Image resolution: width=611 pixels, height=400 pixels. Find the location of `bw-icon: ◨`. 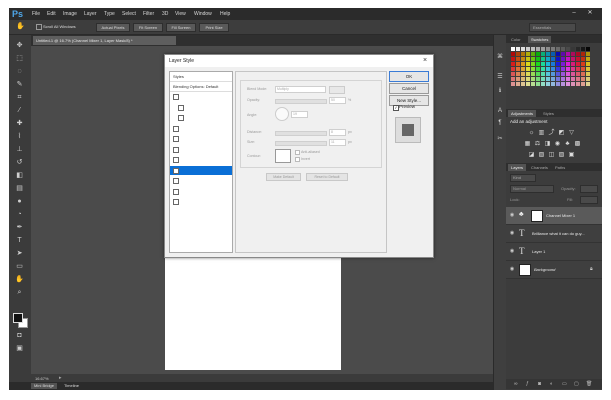

bw-icon: ◨ is located at coordinates (547, 144).